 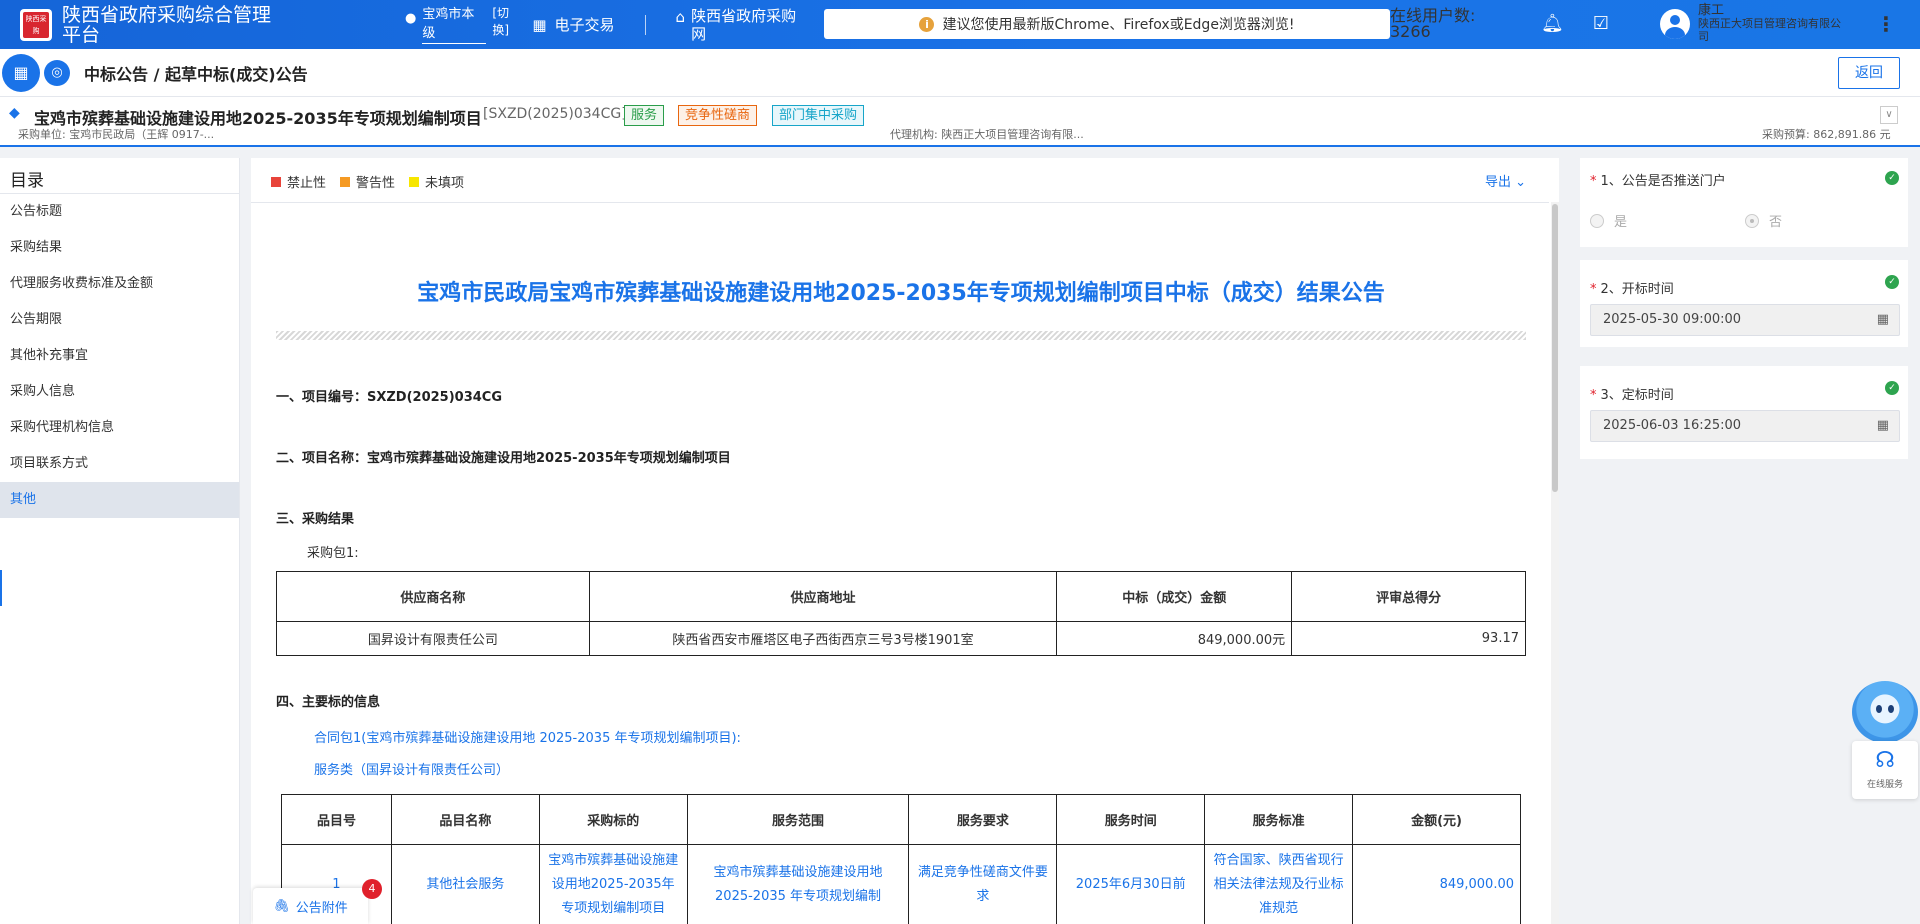 What do you see at coordinates (389, 397) in the screenshot?
I see `section-project-code: 一、项目编号：SXZD(2025)034CG` at bounding box center [389, 397].